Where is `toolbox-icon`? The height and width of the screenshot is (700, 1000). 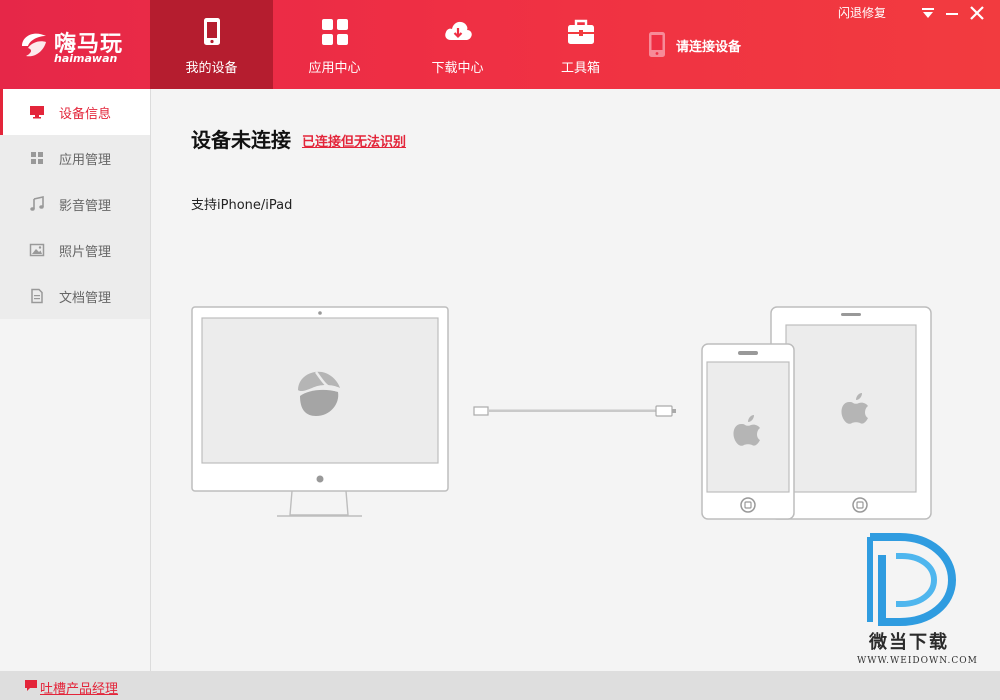
toolbox-icon is located at coordinates (580, 31).